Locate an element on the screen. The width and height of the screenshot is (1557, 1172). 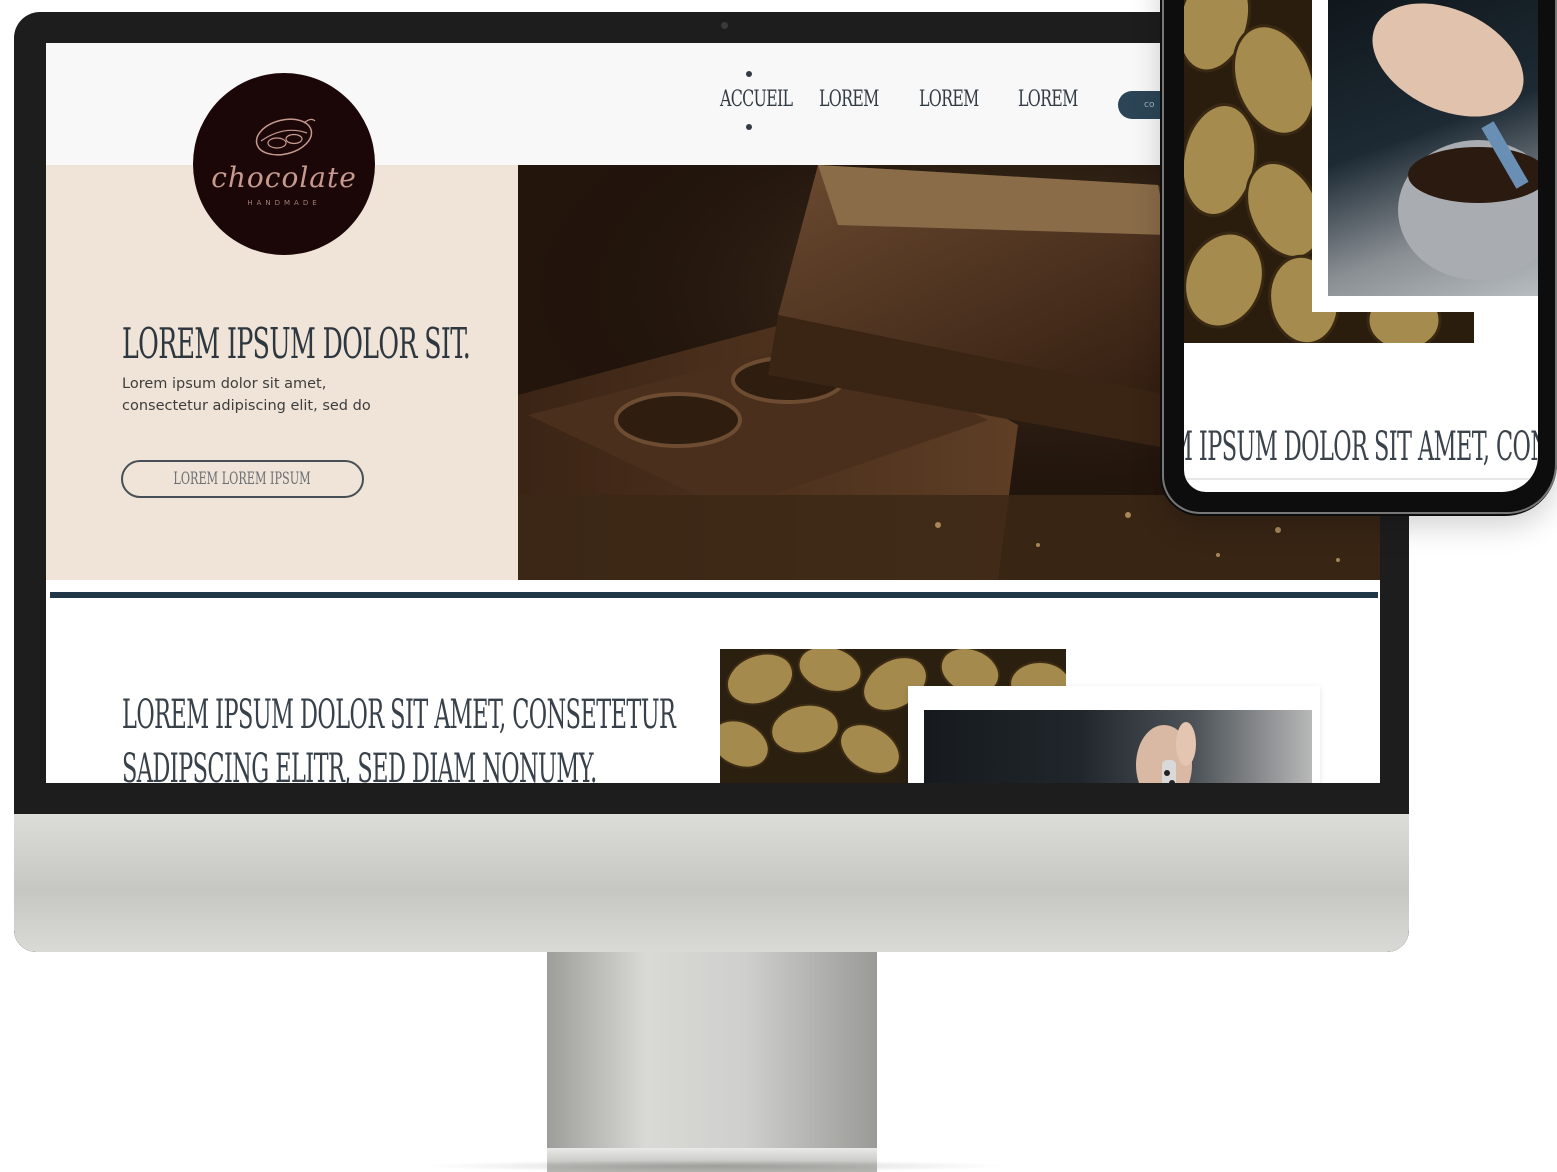
stand-shadow is located at coordinates (715, 1166).